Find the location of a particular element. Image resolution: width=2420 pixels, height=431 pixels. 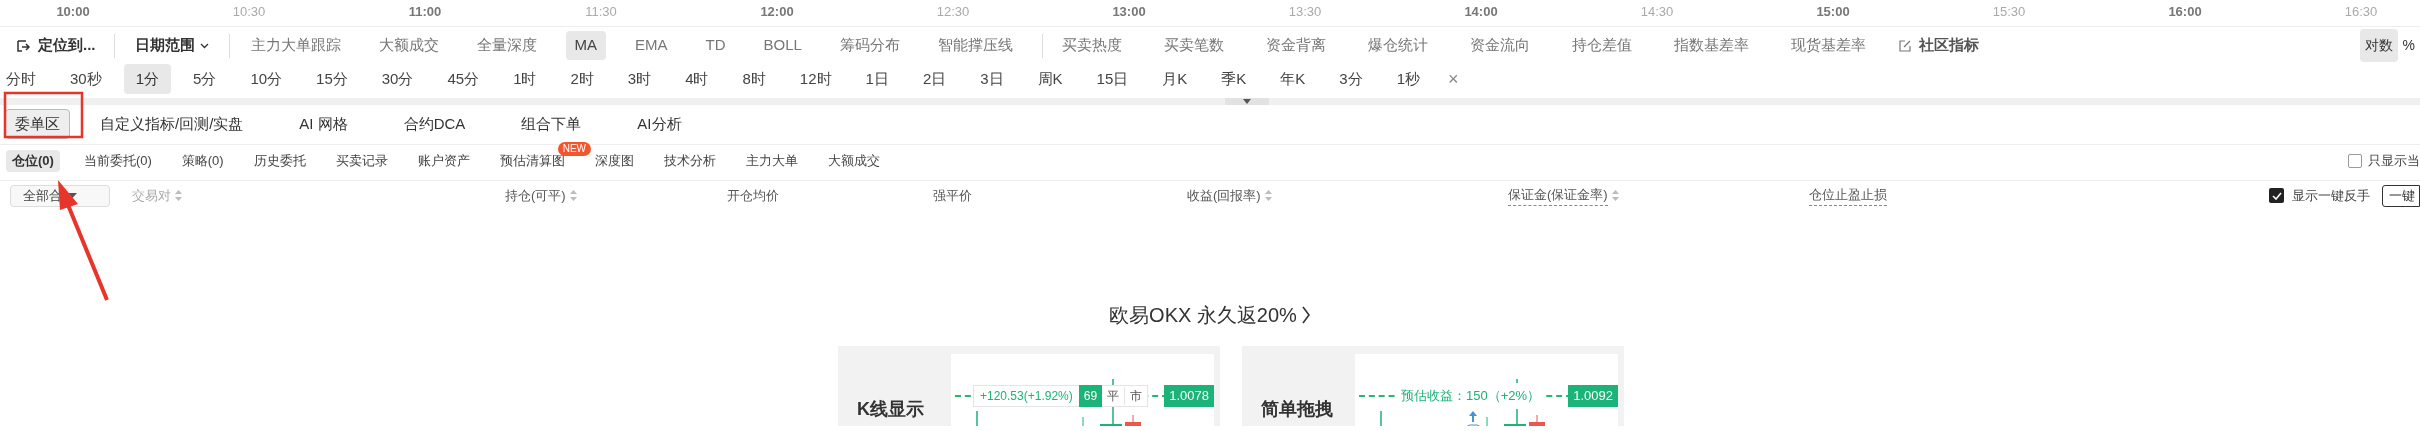

sub-tab: 历史委托 is located at coordinates (279, 160).